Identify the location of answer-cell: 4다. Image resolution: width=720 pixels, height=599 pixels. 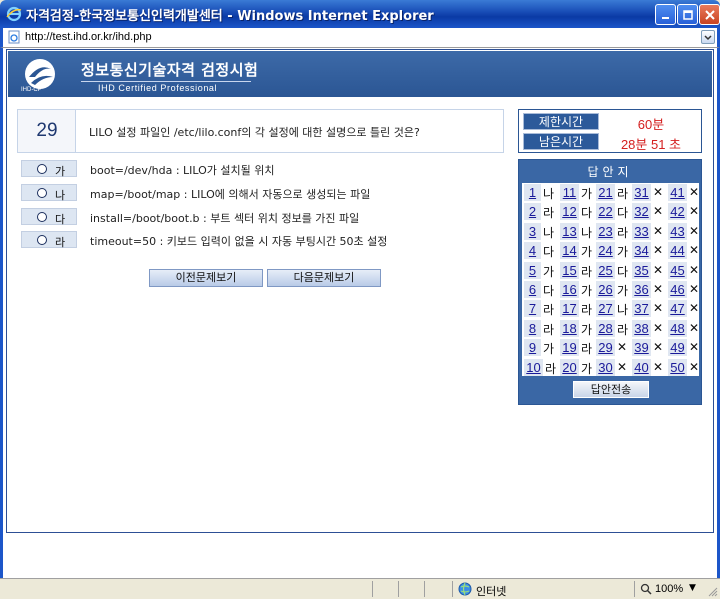
(541, 250).